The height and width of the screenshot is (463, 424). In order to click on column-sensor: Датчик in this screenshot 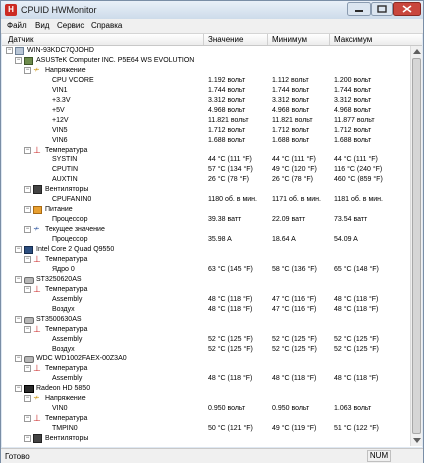, I will do `click(21, 39)`.